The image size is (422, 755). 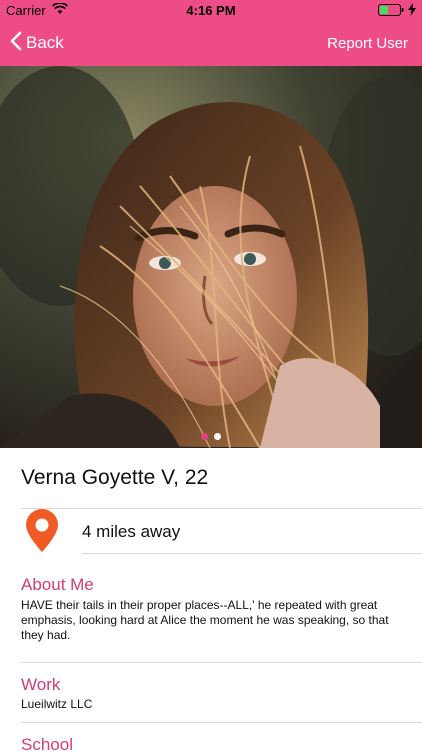 I want to click on chevron-left-icon, so click(x=16, y=43).